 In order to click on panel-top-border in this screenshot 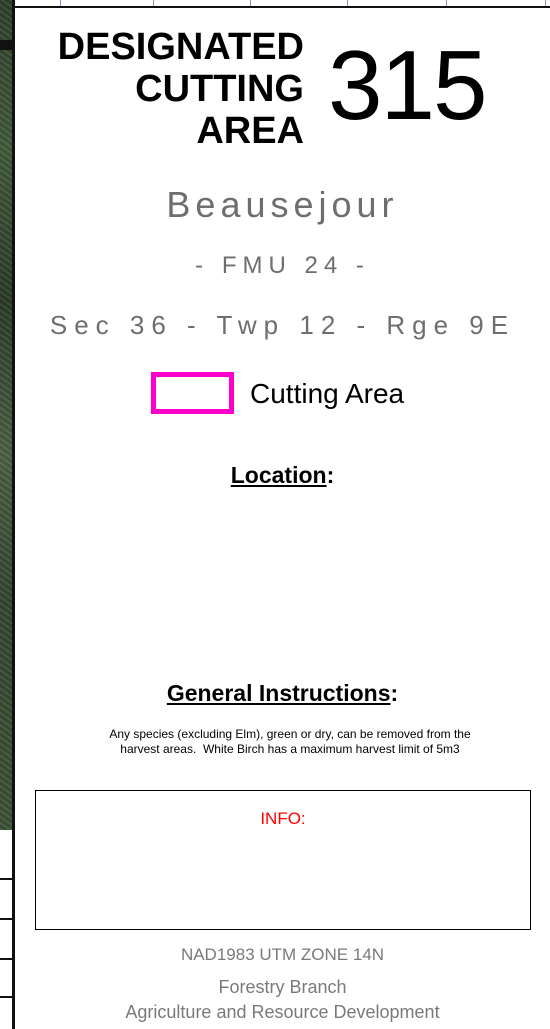, I will do `click(281, 7)`.